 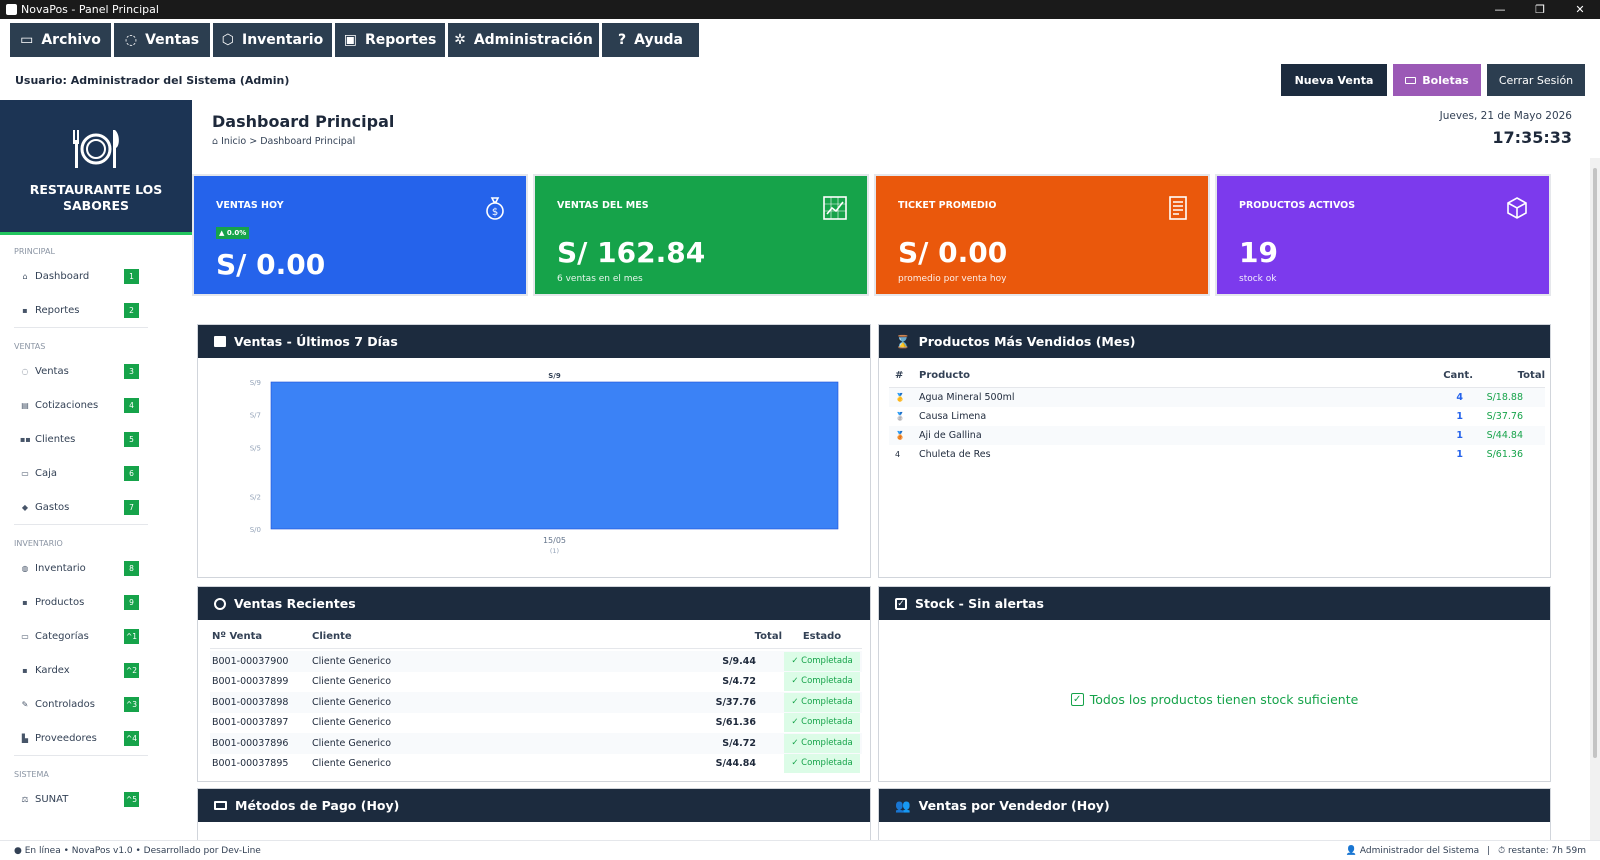 I want to click on sidebar-item-productos: ▪ Productos 9, so click(x=96, y=602).